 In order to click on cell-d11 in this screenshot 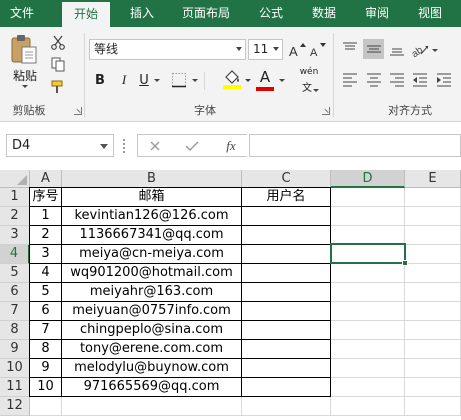, I will do `click(368, 387)`.